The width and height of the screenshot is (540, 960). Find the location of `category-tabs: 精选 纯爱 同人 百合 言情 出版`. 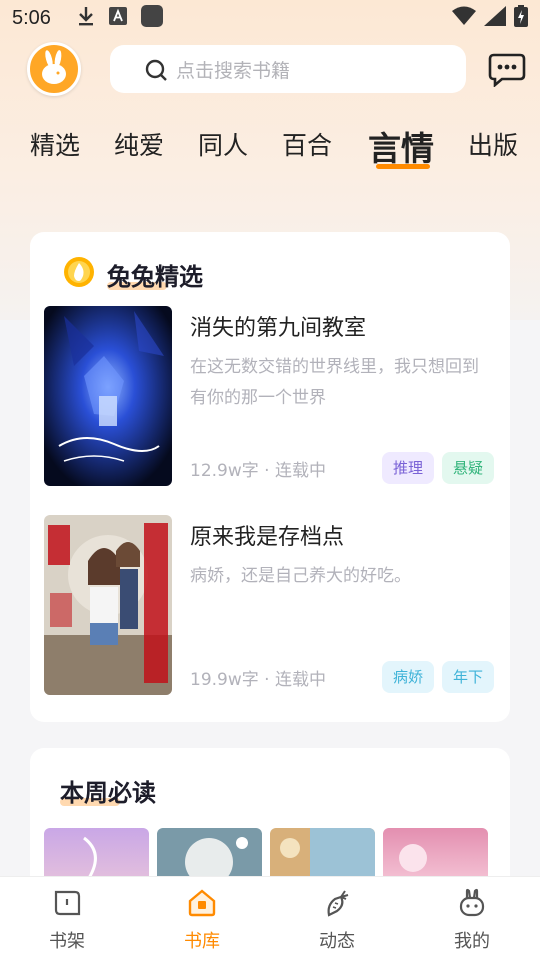

category-tabs: 精选 纯爱 同人 百合 言情 出版 is located at coordinates (270, 147).